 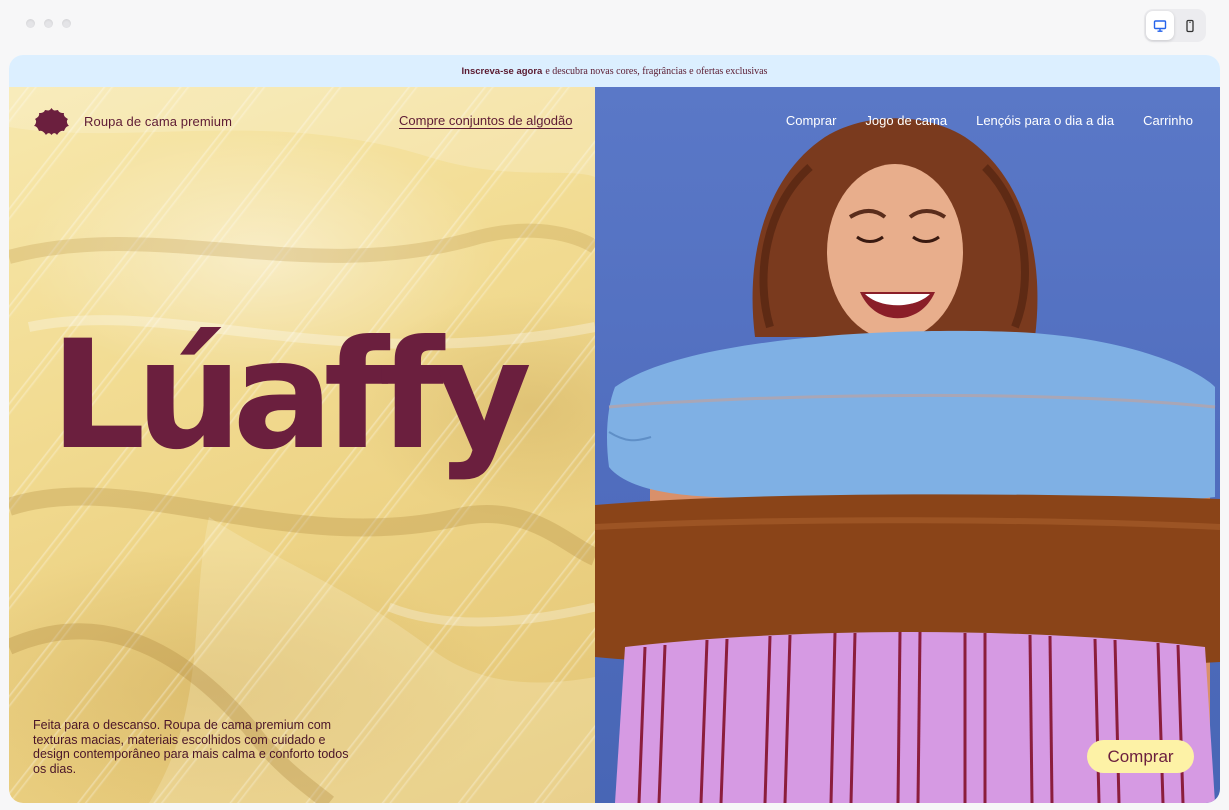 What do you see at coordinates (485, 120) in the screenshot?
I see `shop-cotton-sets-link: Compre conjuntos de algodão` at bounding box center [485, 120].